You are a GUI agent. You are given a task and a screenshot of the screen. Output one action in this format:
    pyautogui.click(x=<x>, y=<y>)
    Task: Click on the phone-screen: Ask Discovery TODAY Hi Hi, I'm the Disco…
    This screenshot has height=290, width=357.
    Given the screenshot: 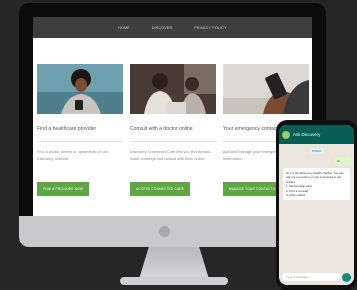 What is the action you would take?
    pyautogui.click(x=316, y=205)
    